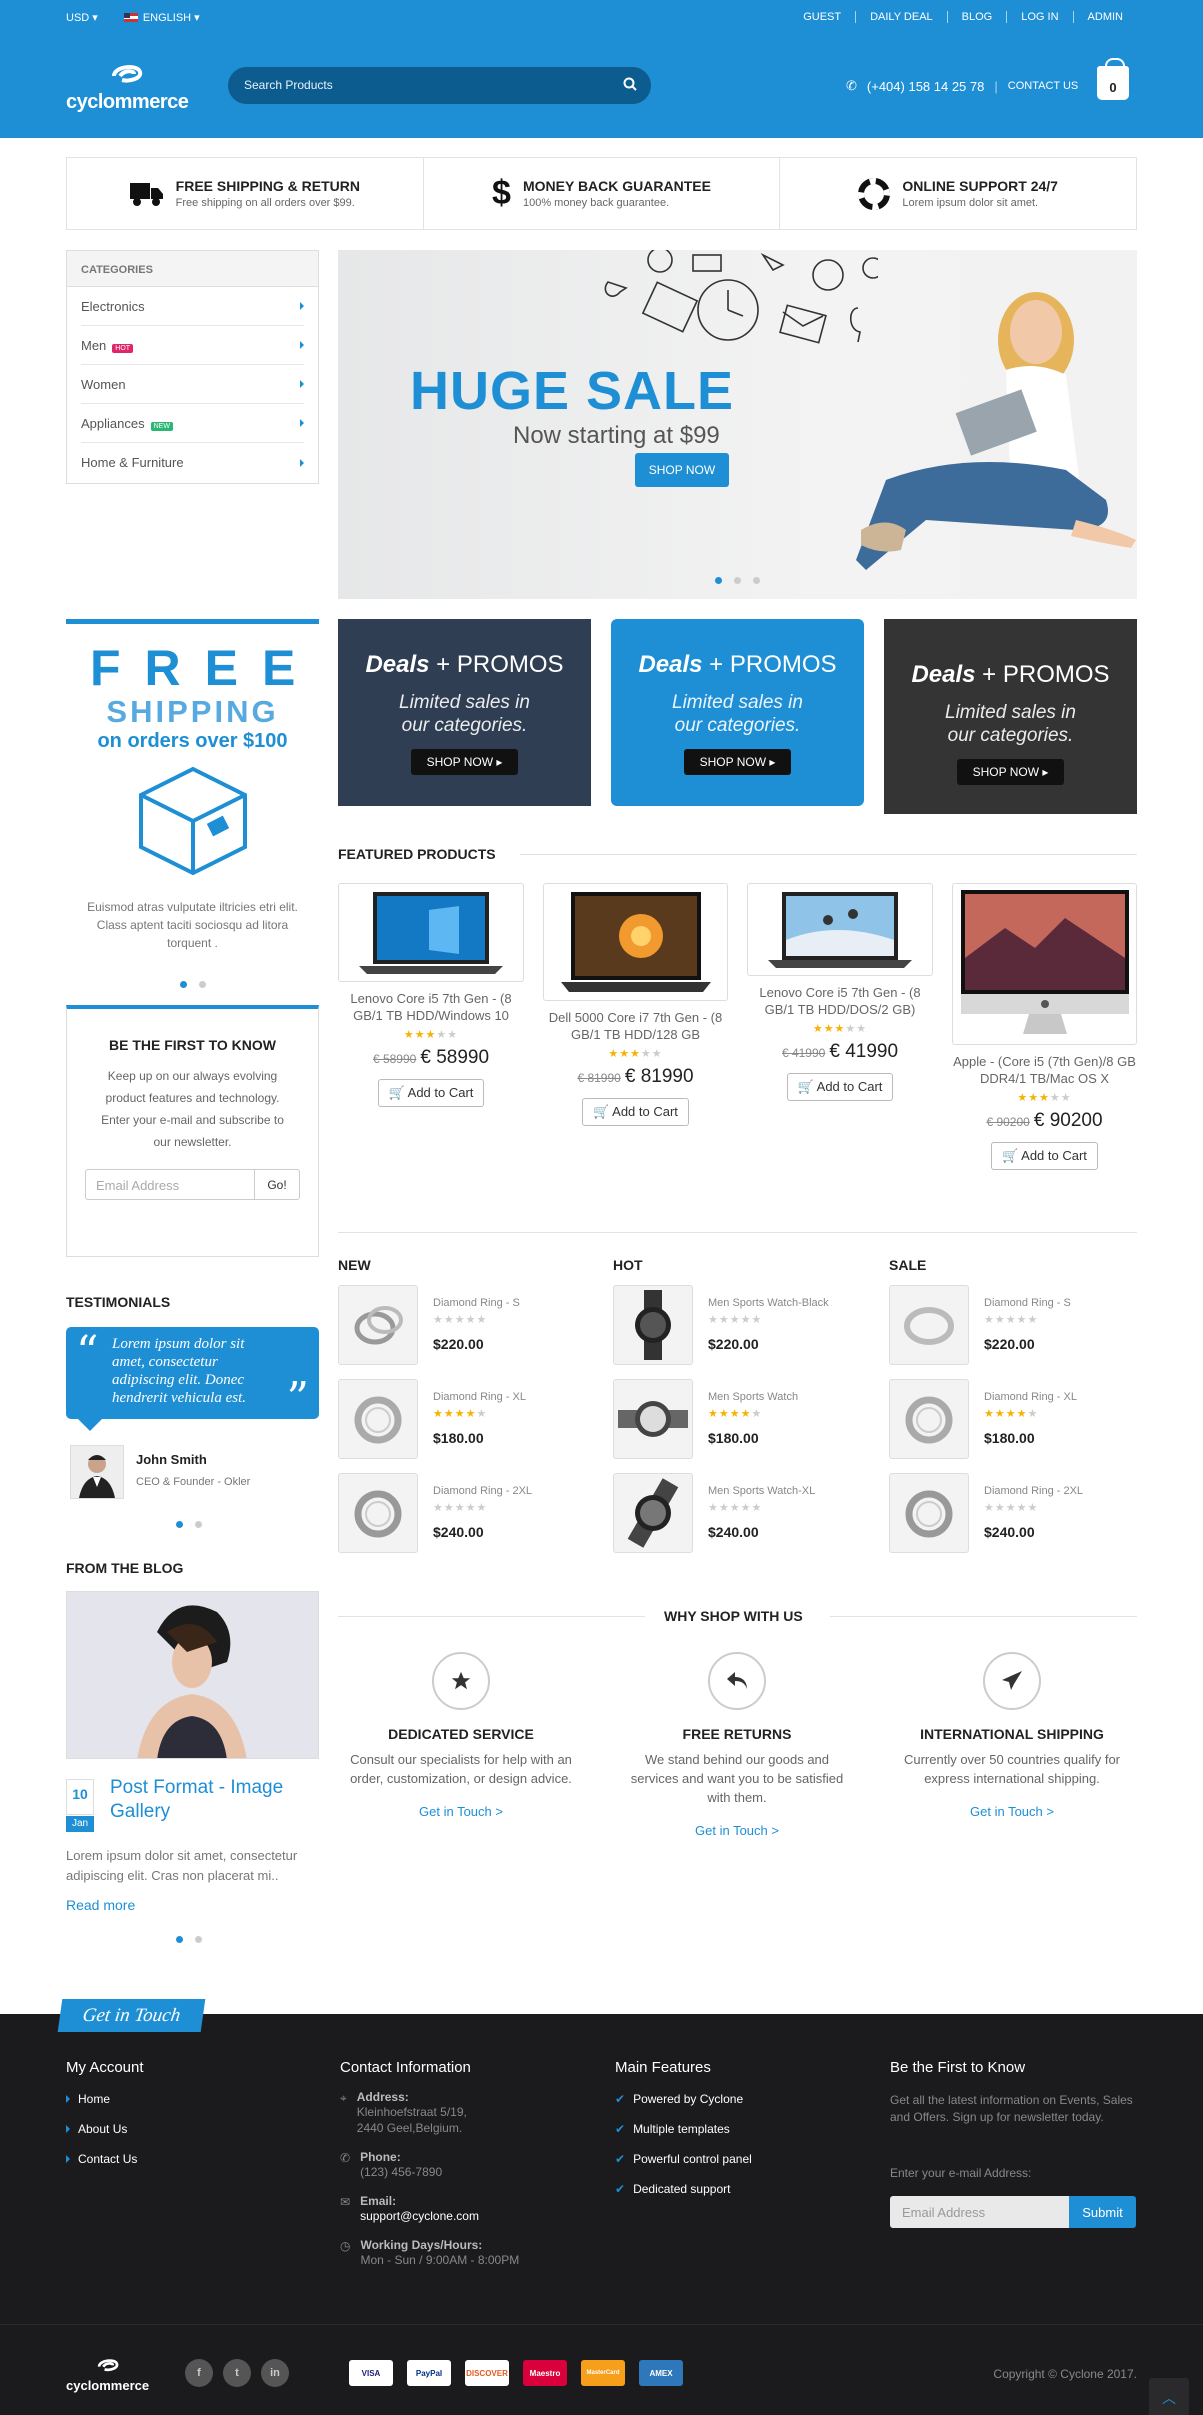 Image resolution: width=1203 pixels, height=2415 pixels. Describe the element at coordinates (721, 1325) in the screenshot. I see `list-item: Men Sports Watch-Black ★★★★★ $220.00` at that location.